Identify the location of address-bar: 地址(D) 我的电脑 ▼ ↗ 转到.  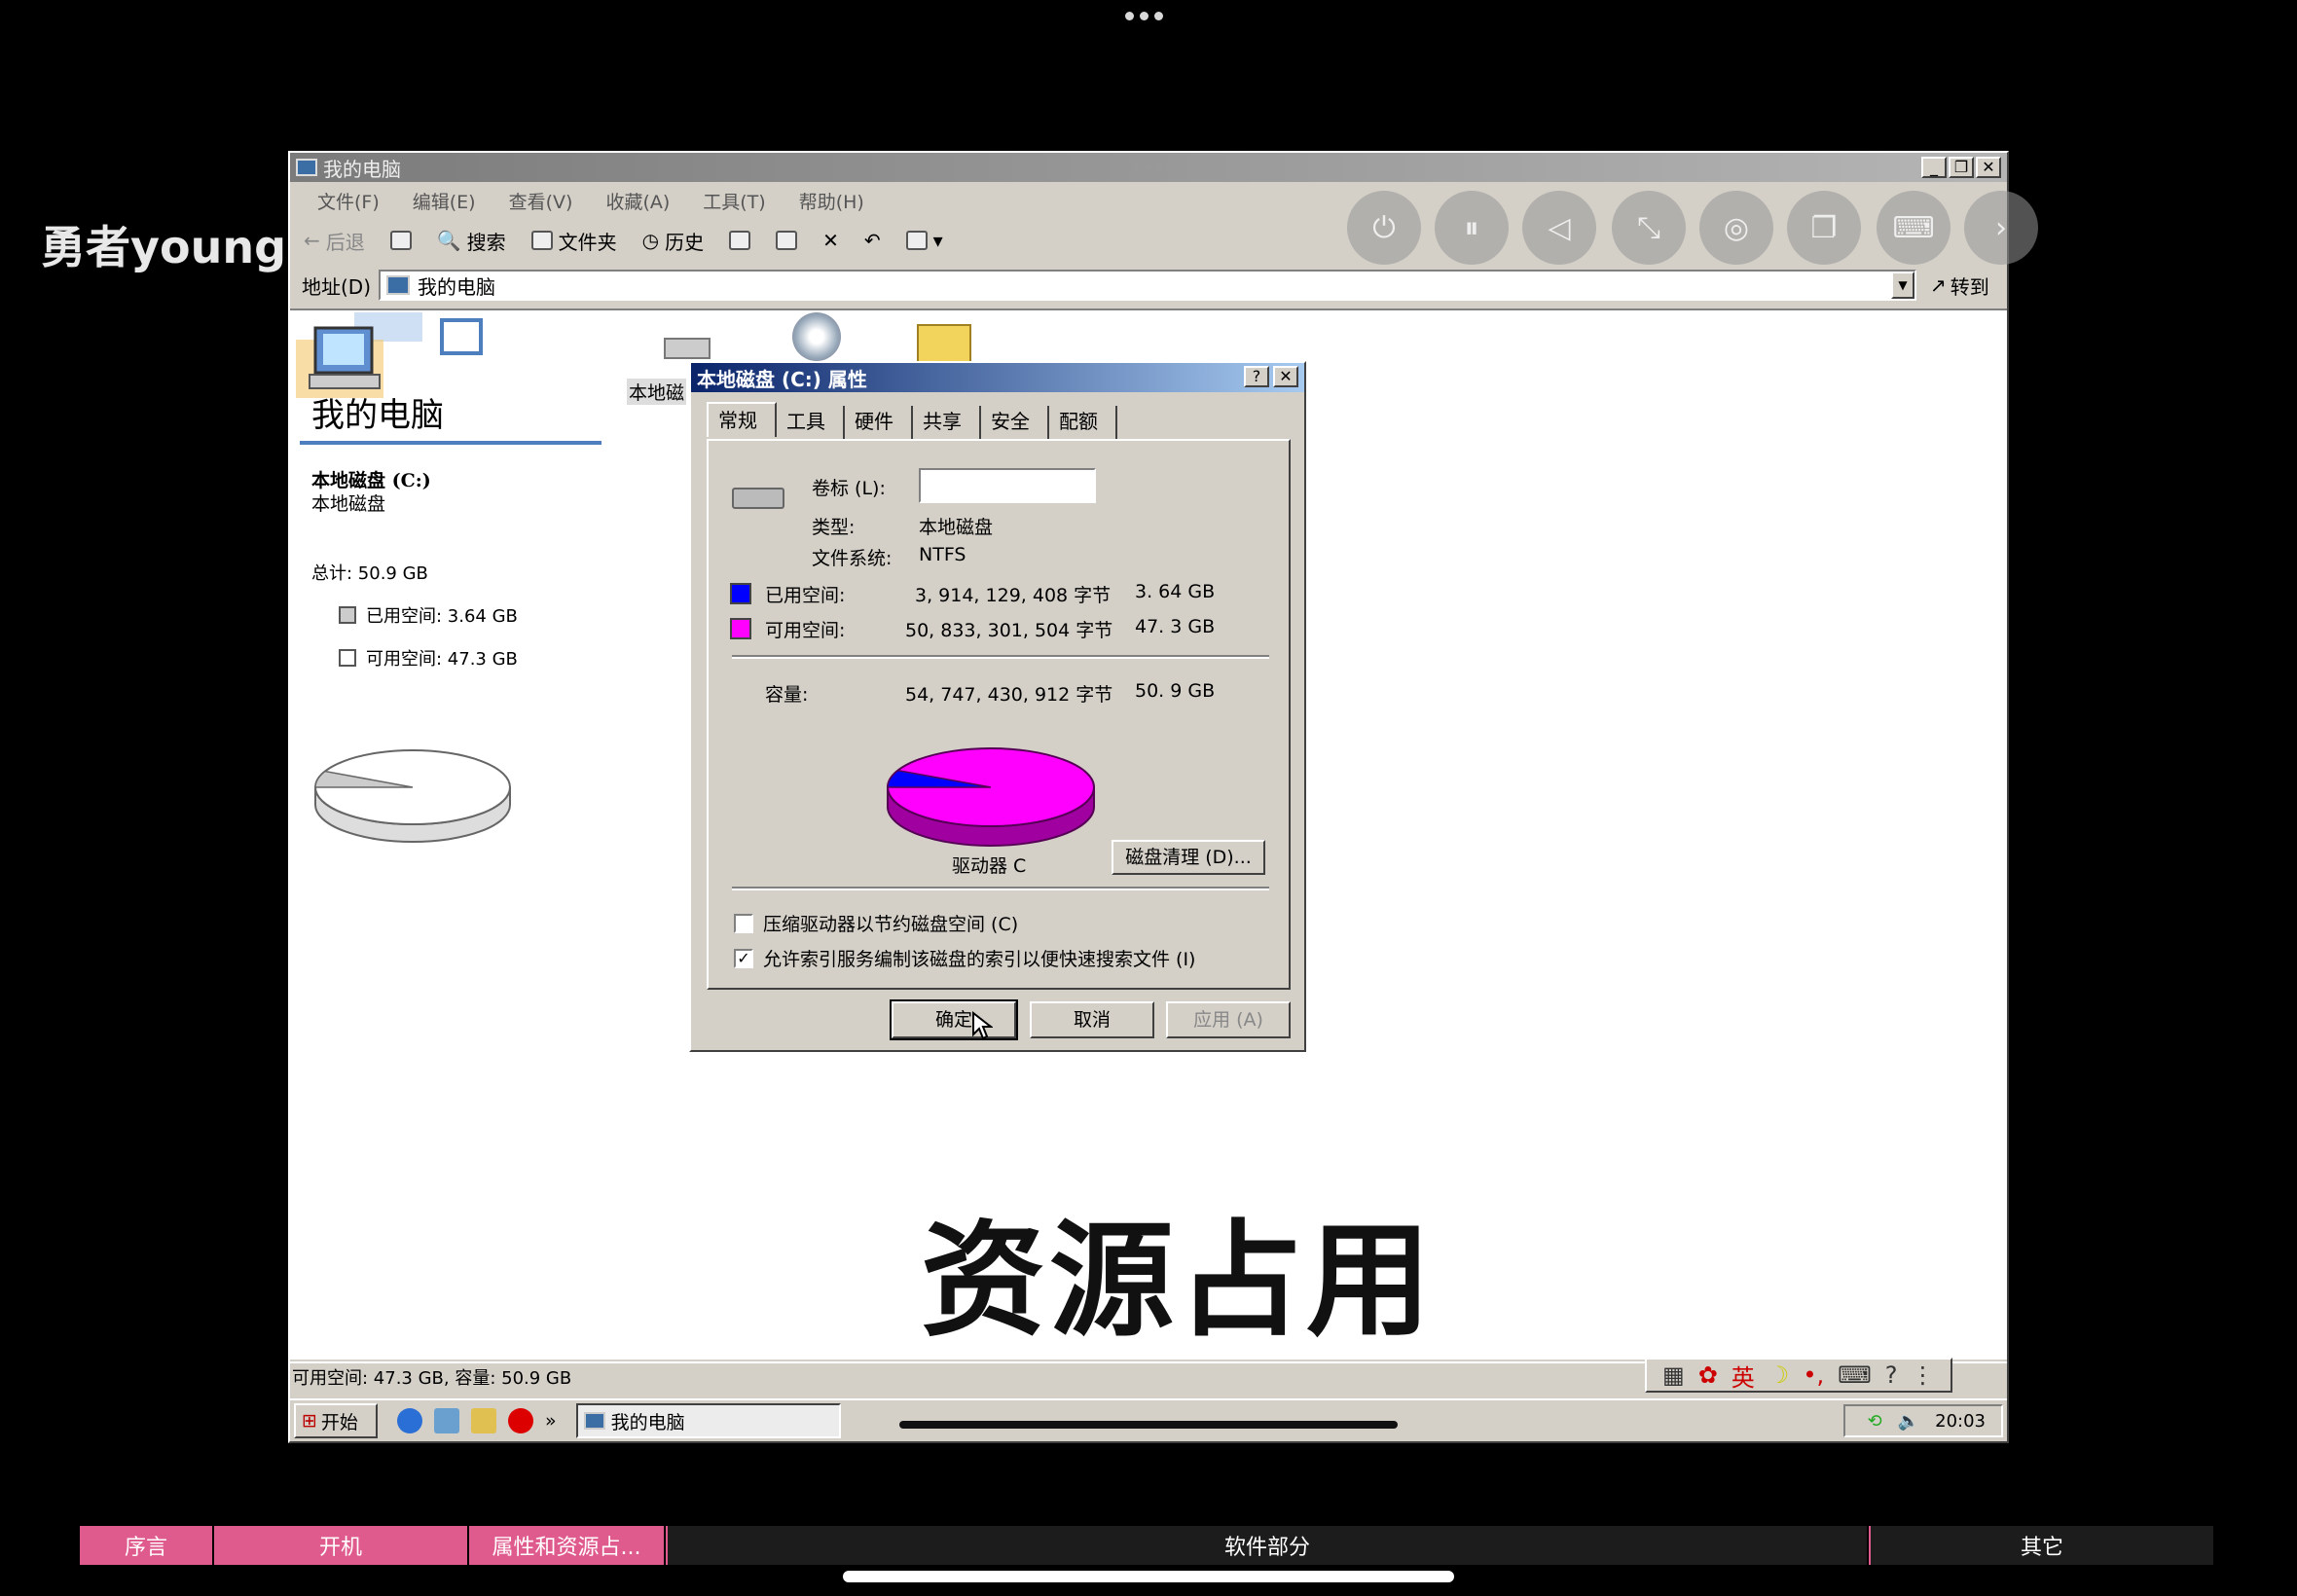
(1148, 285).